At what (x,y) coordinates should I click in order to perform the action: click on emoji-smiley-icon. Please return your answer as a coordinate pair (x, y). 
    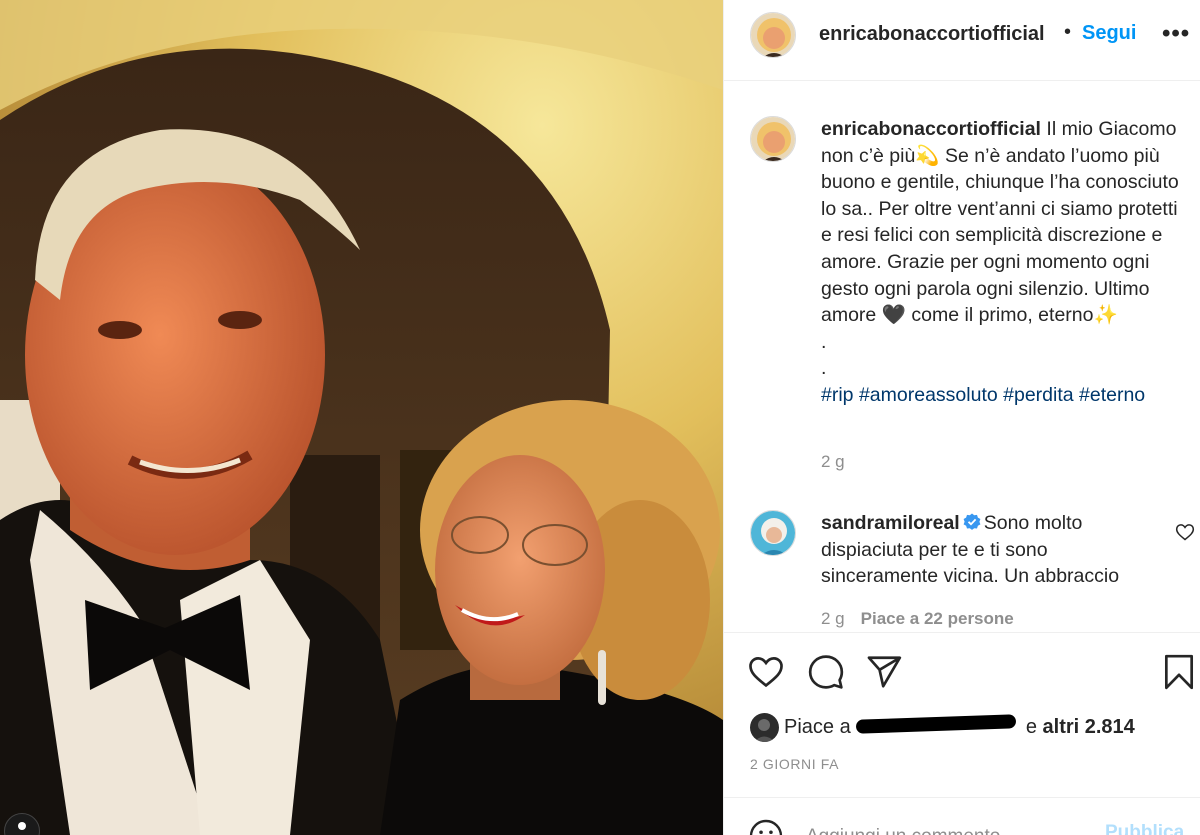
    Looking at the image, I should click on (766, 826).